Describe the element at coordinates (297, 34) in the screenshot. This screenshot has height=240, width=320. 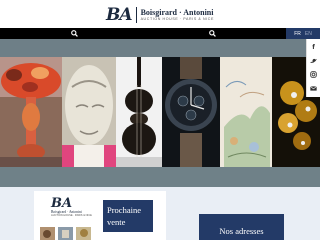
I see `language-fr: FR` at that location.